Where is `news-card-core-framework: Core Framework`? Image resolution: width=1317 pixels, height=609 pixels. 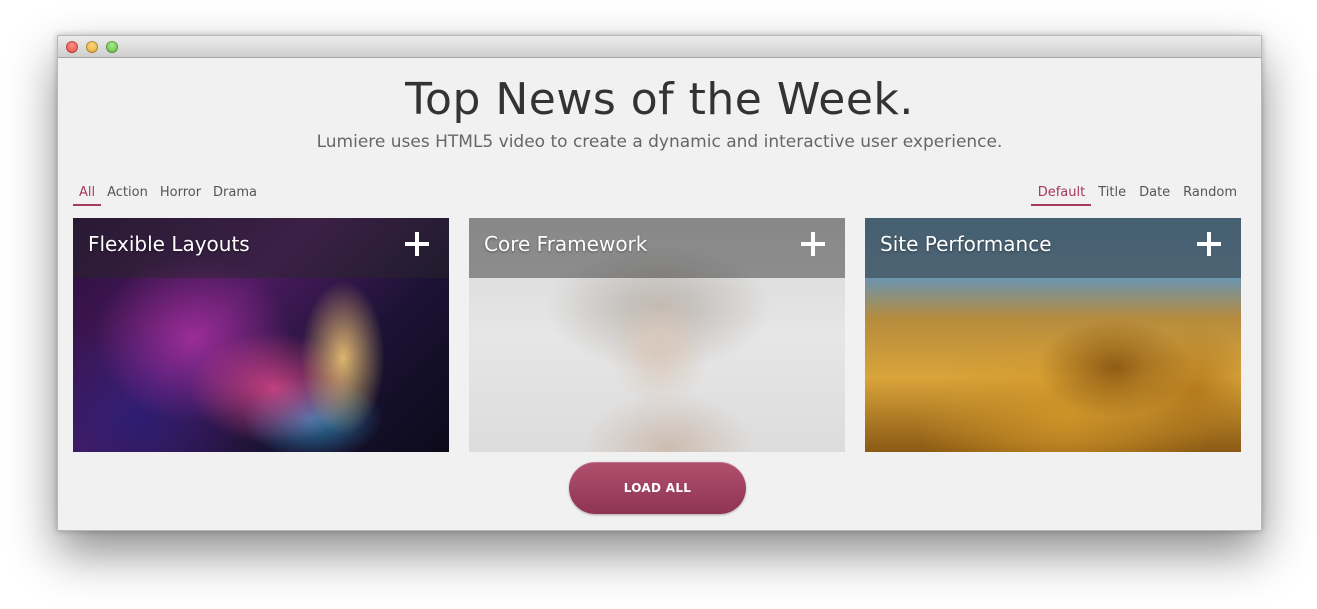 news-card-core-framework: Core Framework is located at coordinates (657, 335).